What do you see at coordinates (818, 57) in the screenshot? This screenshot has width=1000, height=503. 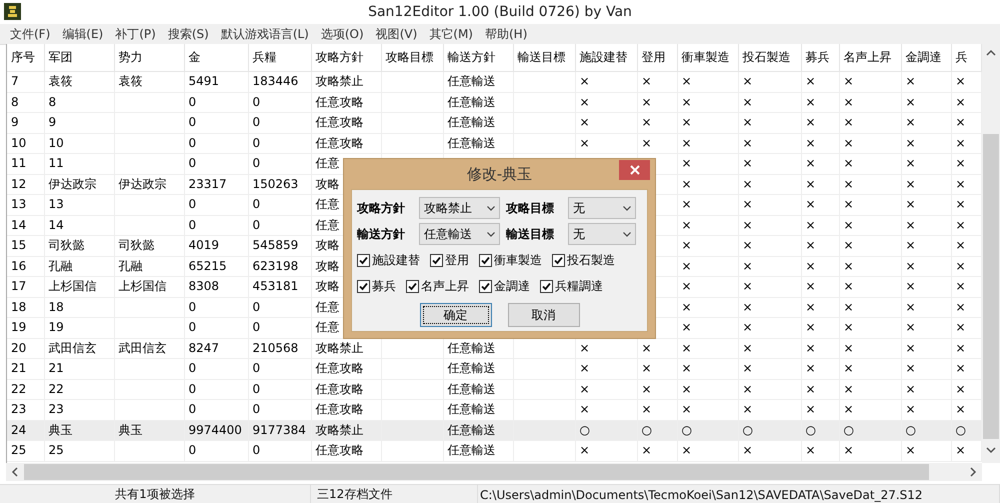 I see `column-header: 募兵` at bounding box center [818, 57].